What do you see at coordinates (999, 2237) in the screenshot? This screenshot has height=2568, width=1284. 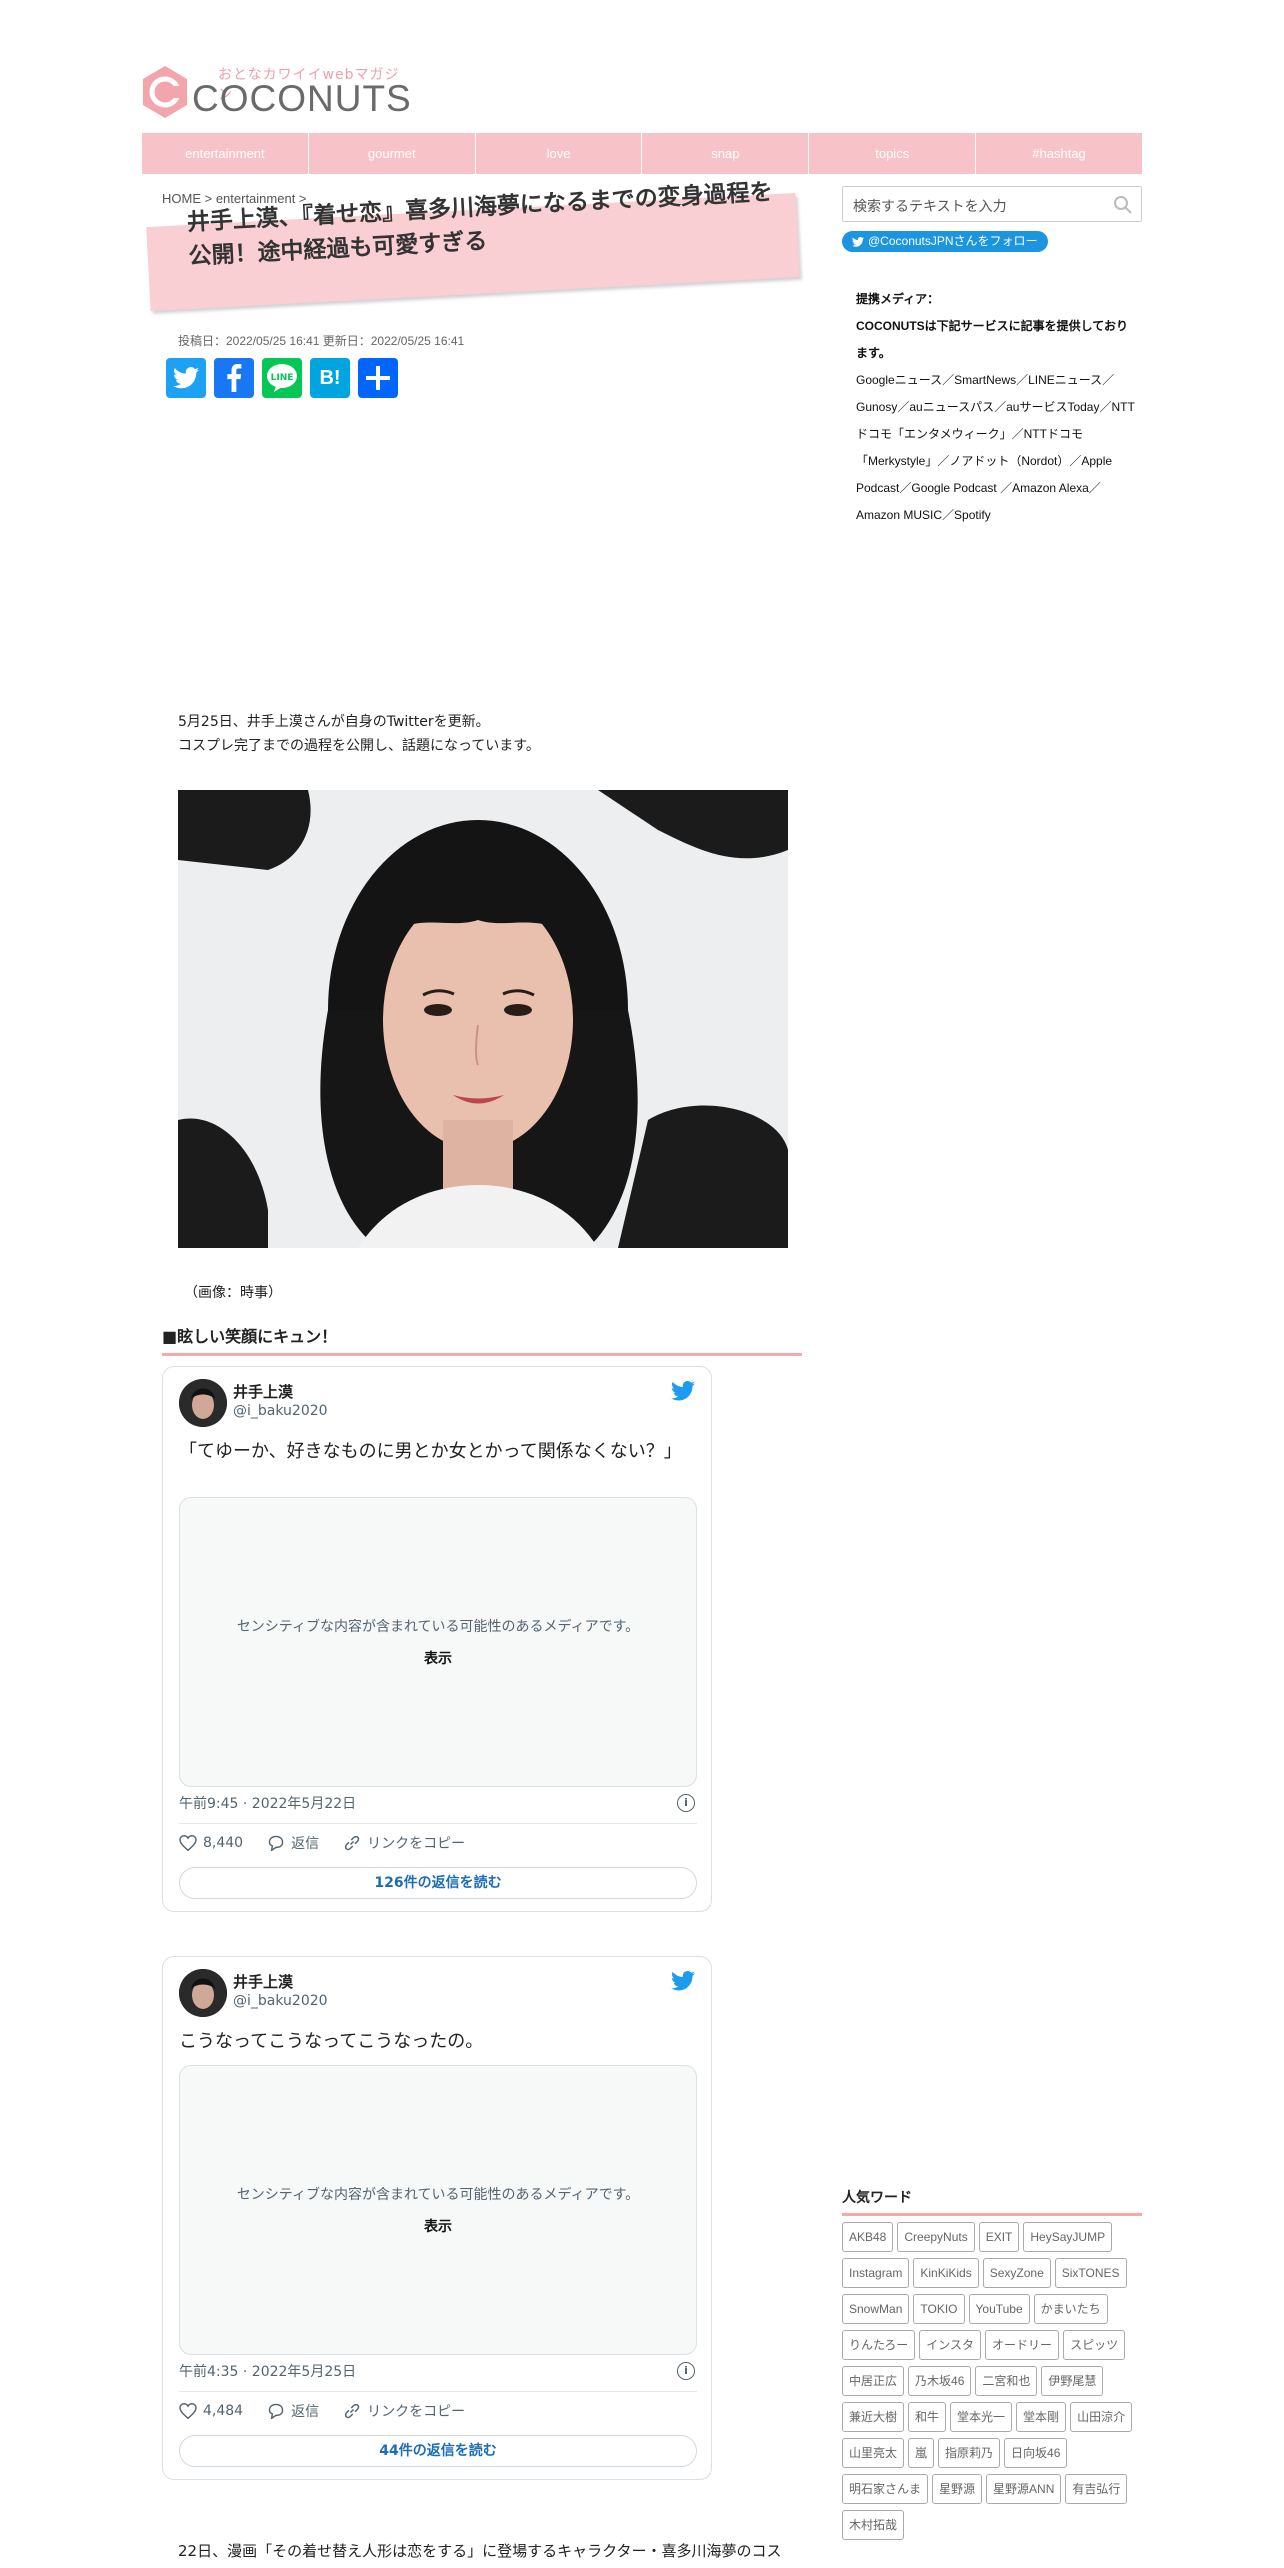 I see `tag-chip: EXIT` at bounding box center [999, 2237].